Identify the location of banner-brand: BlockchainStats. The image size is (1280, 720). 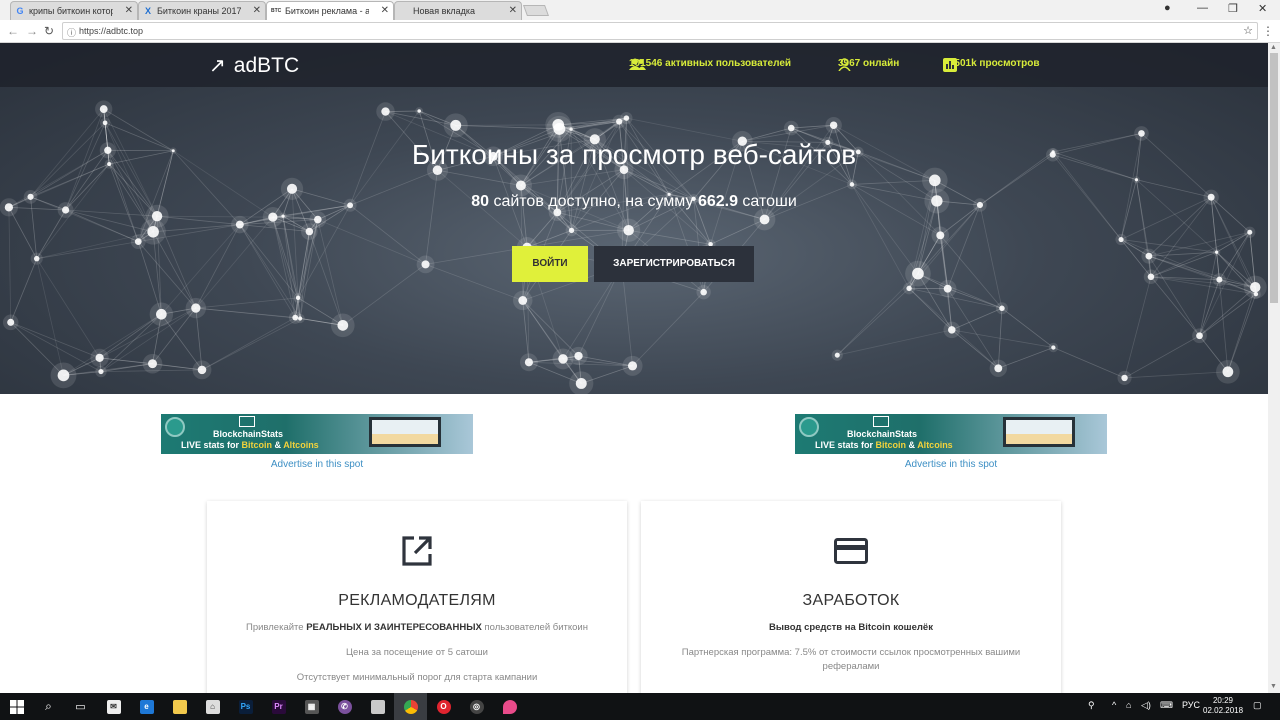
(882, 434).